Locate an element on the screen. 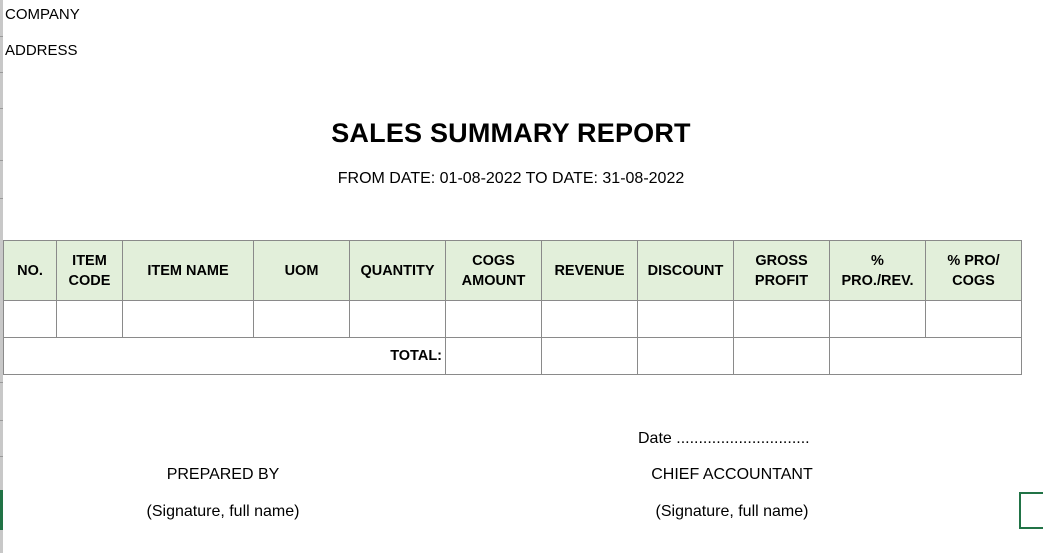 The image size is (1043, 553). total-cogs-cell is located at coordinates (493, 356).